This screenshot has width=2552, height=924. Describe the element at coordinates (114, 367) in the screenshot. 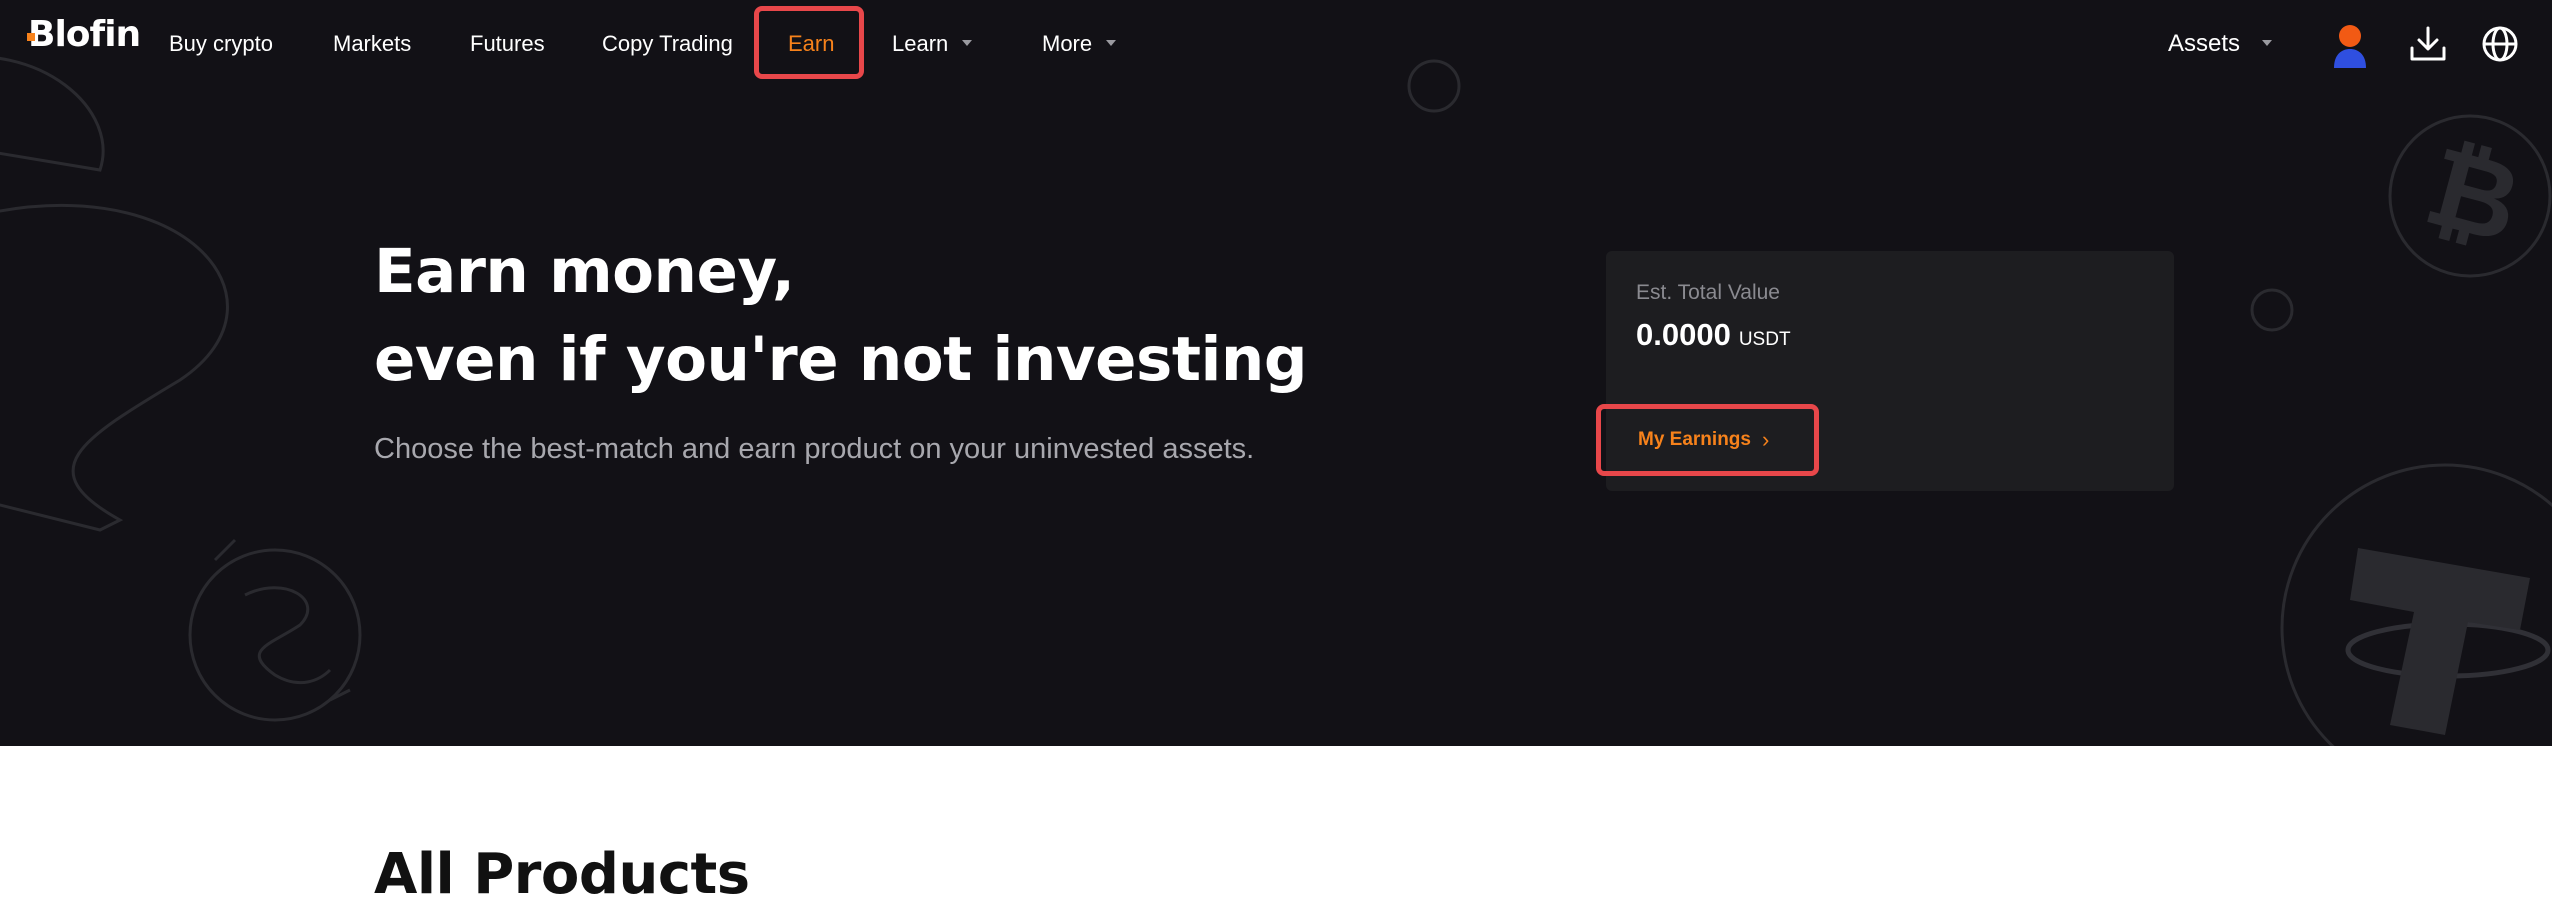

I see `dollar-sign-icon-large-mid` at that location.